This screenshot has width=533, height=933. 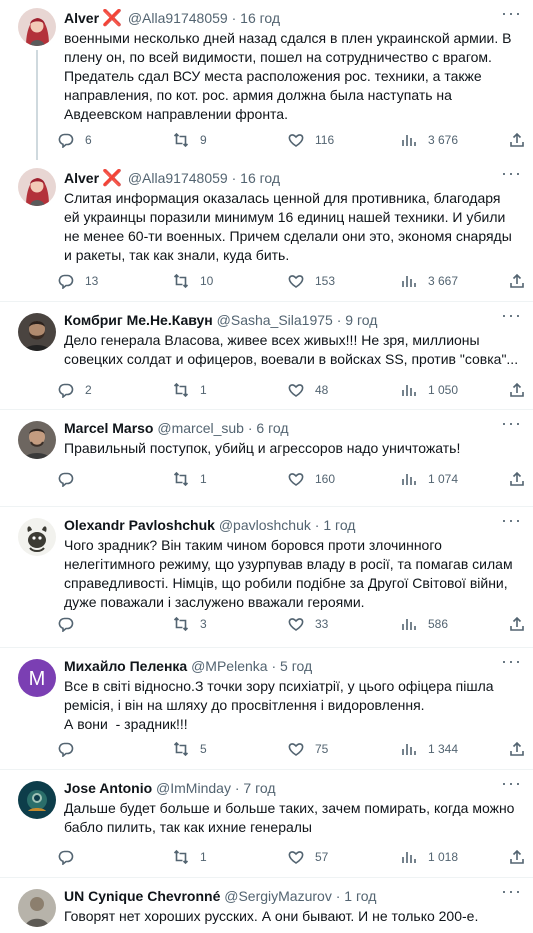 What do you see at coordinates (308, 390) in the screenshot?
I see `like-button: 48` at bounding box center [308, 390].